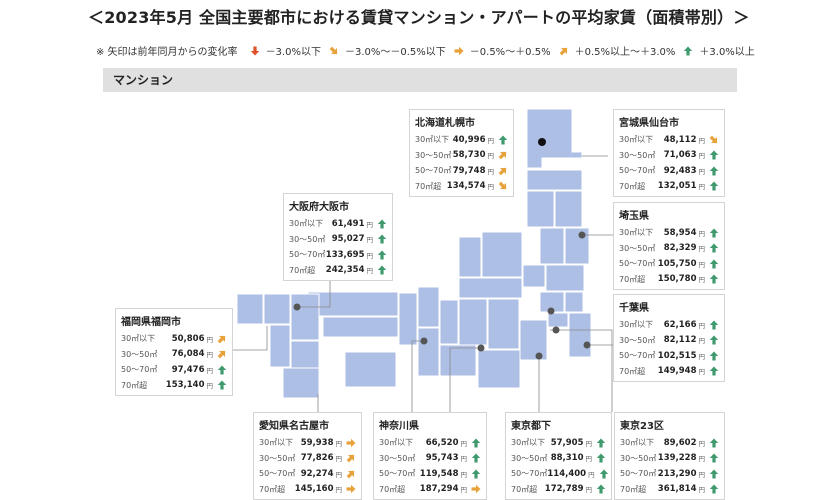  I want to click on rent-row: 30～50㎡ 88,310 円, so click(558, 459).